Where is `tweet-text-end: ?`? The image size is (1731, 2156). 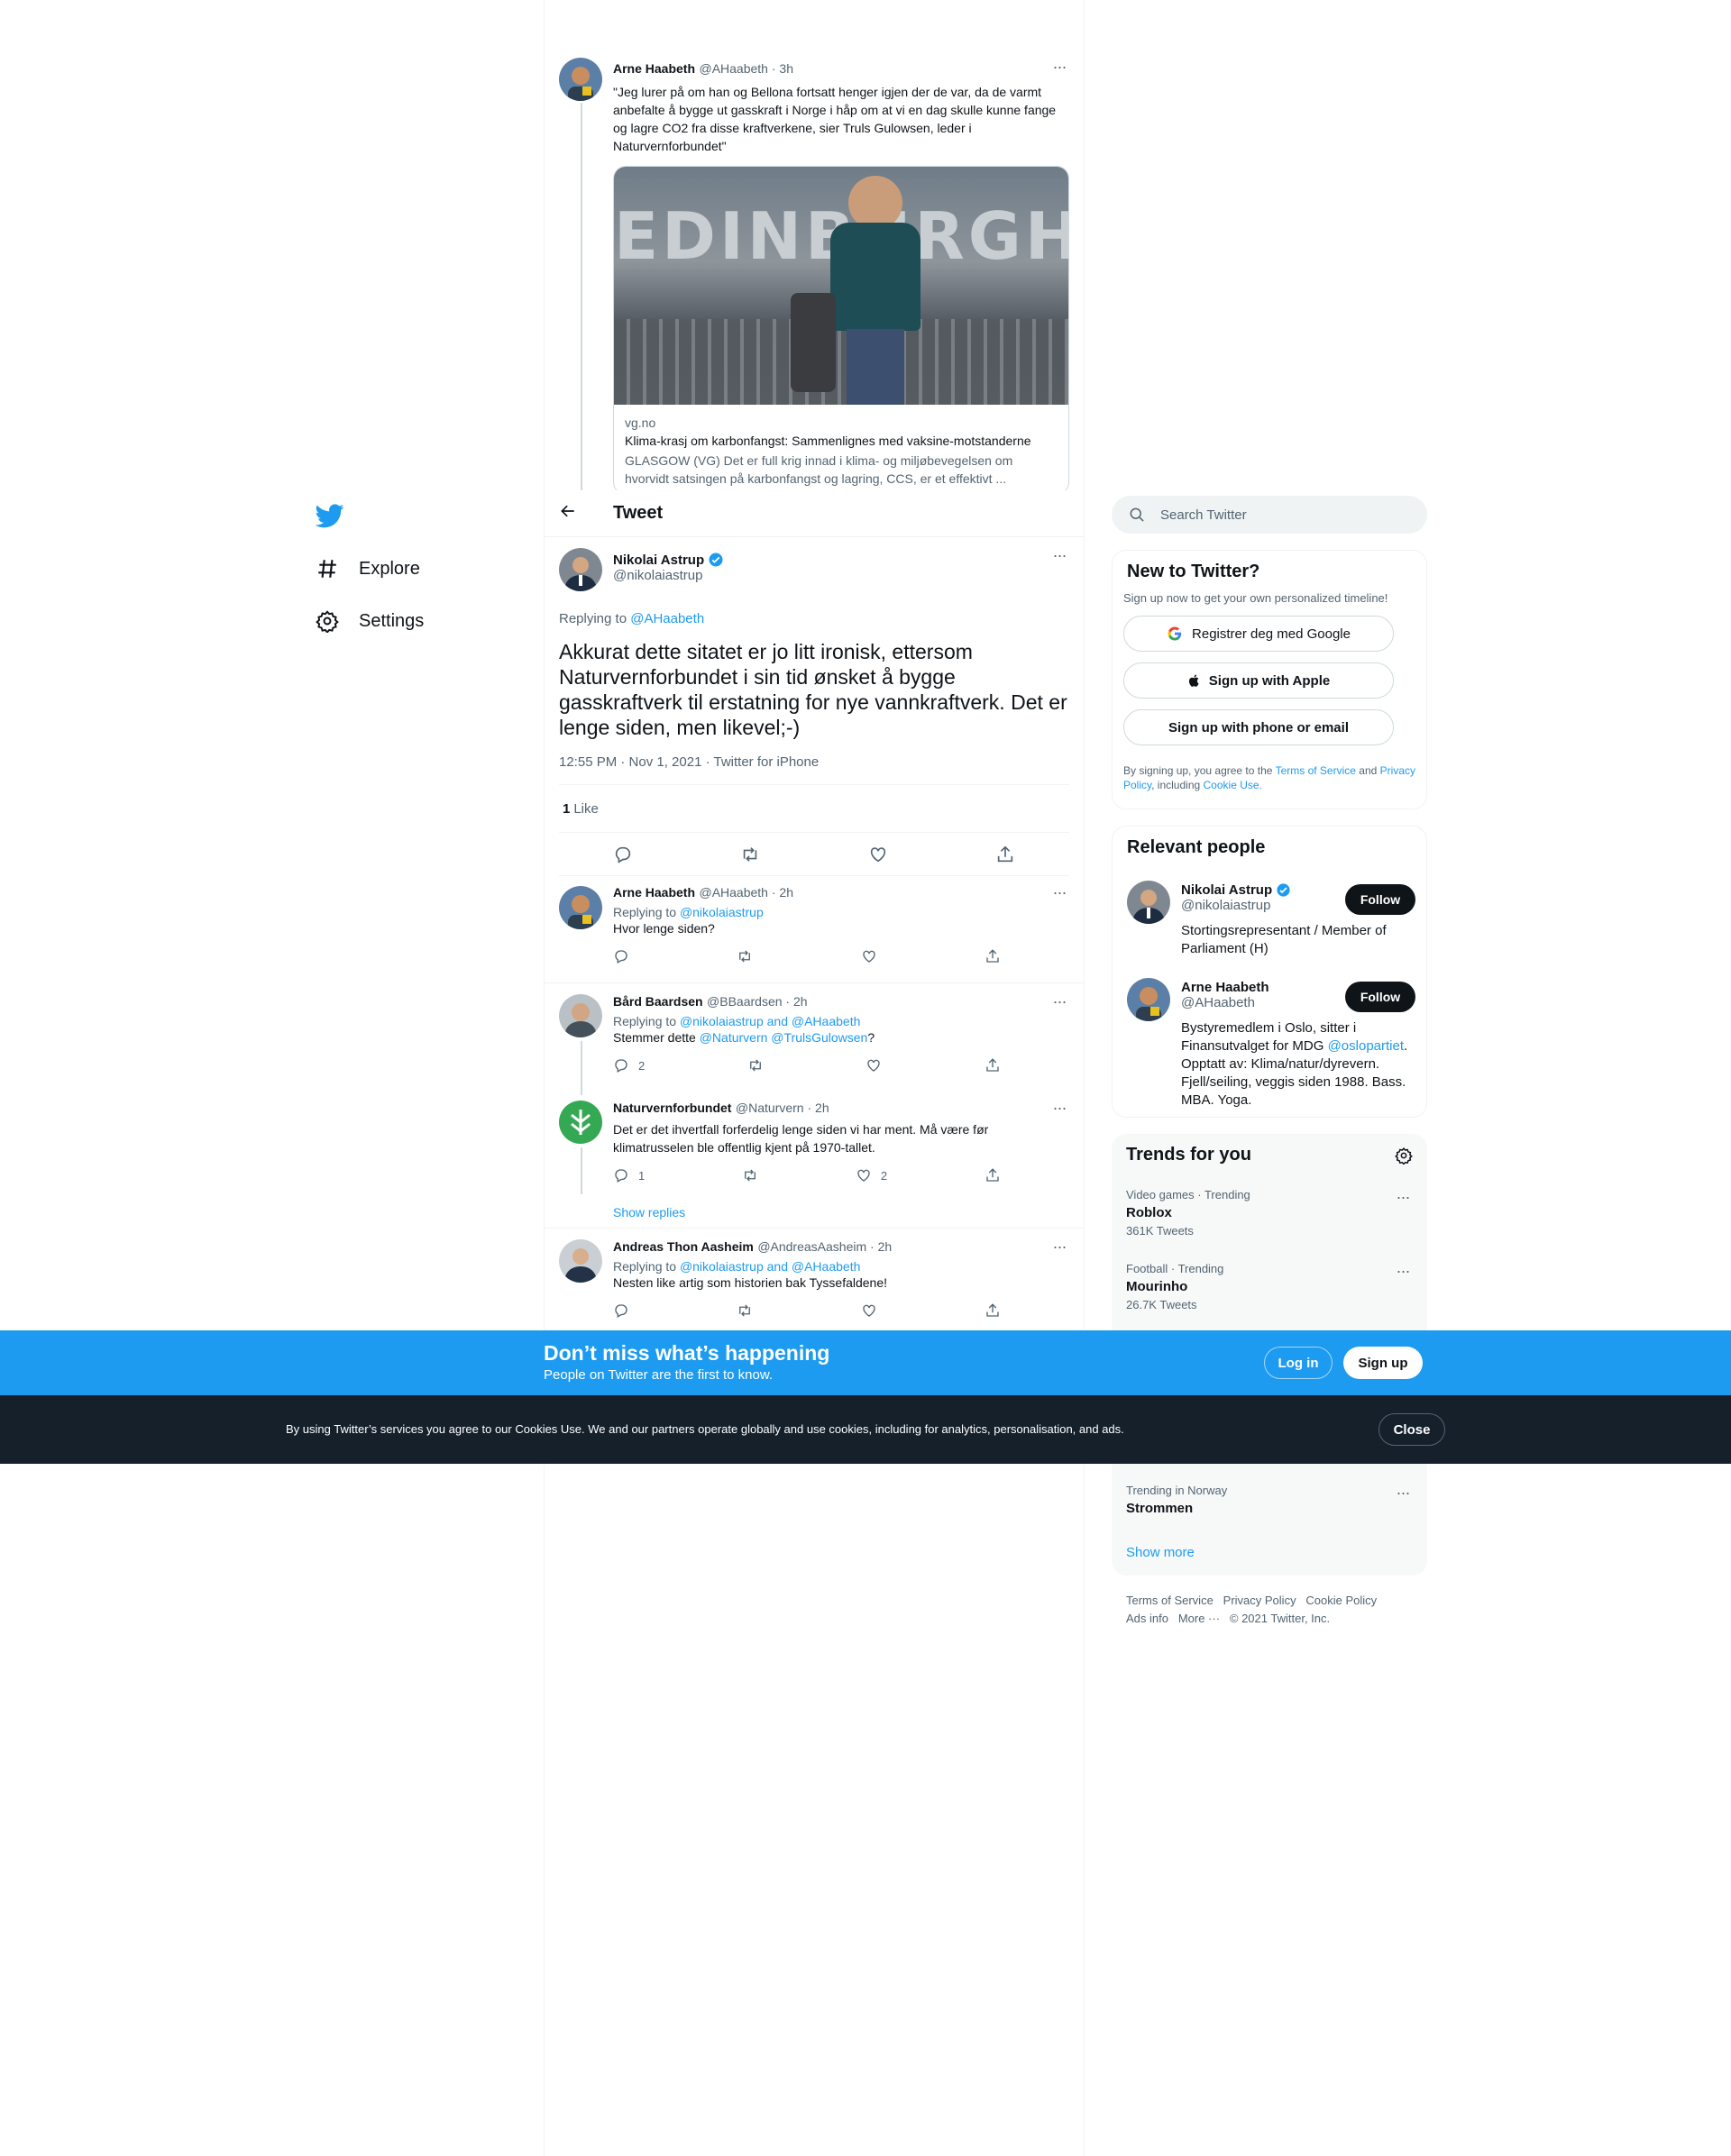 tweet-text-end: ? is located at coordinates (871, 1037).